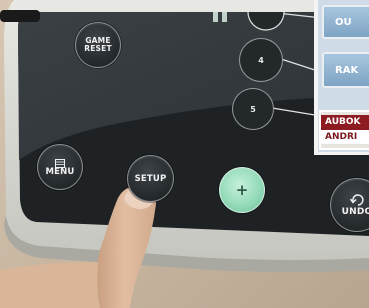 This screenshot has width=369, height=308. What do you see at coordinates (355, 212) in the screenshot?
I see `undo-label: UNDO` at bounding box center [355, 212].